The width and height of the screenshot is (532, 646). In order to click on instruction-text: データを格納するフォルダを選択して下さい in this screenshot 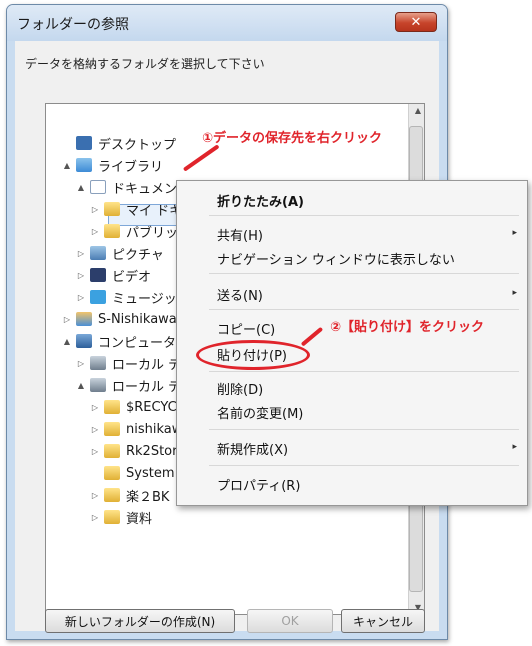, I will do `click(145, 64)`.